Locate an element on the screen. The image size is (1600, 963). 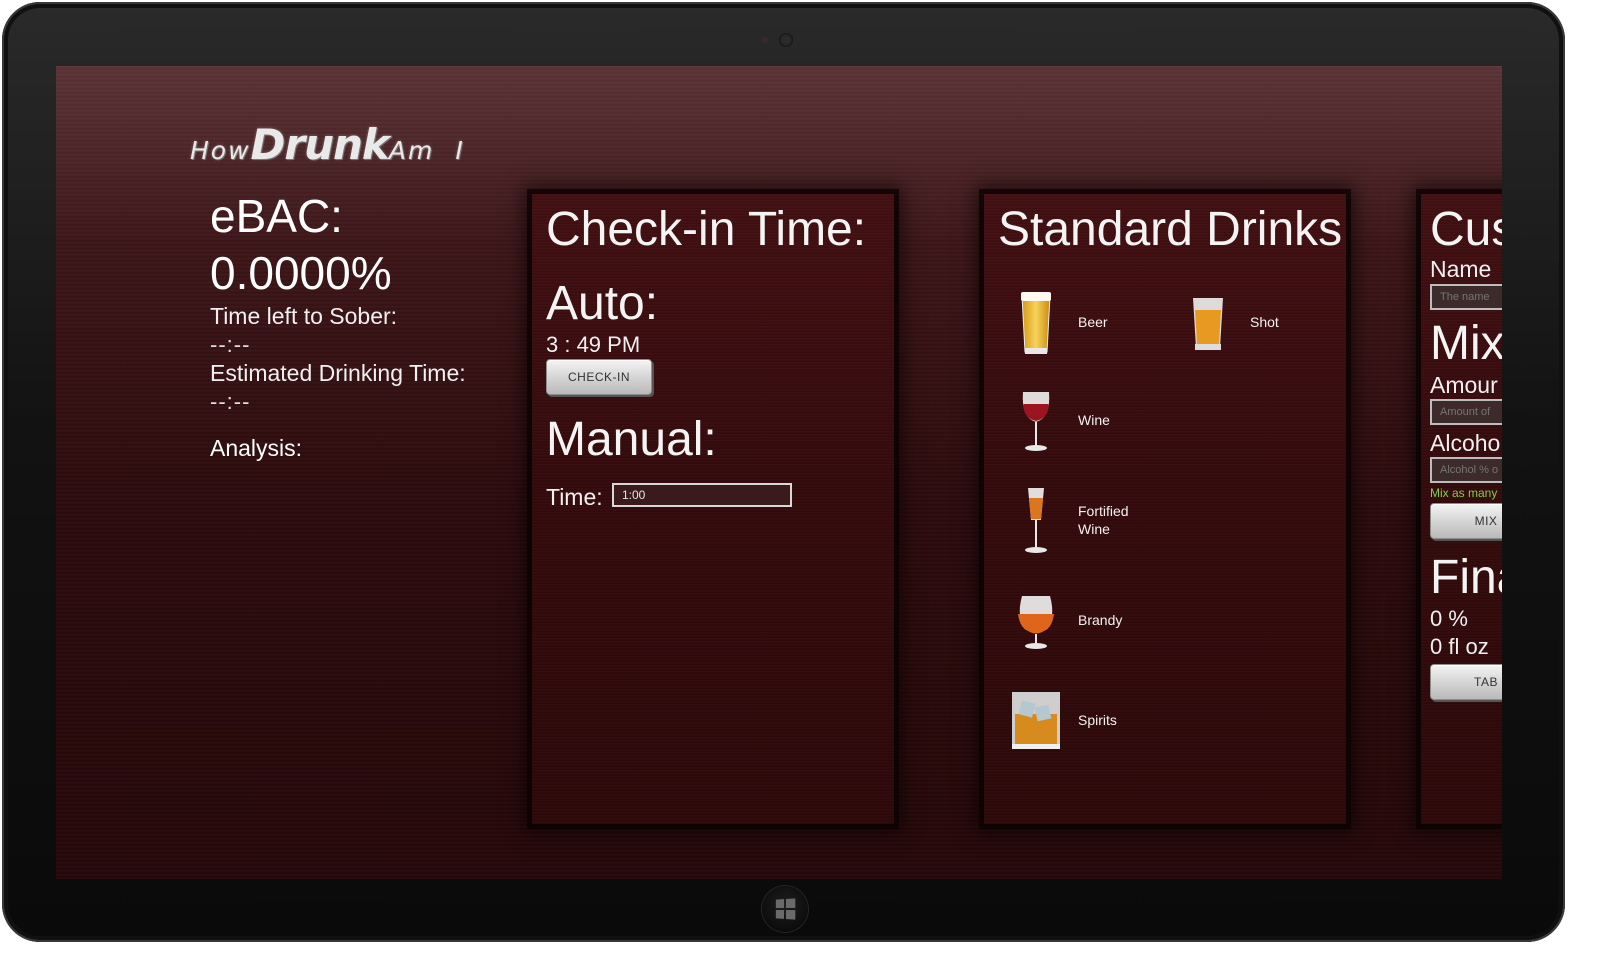
time-to-sober-value: --:-- is located at coordinates (230, 344).